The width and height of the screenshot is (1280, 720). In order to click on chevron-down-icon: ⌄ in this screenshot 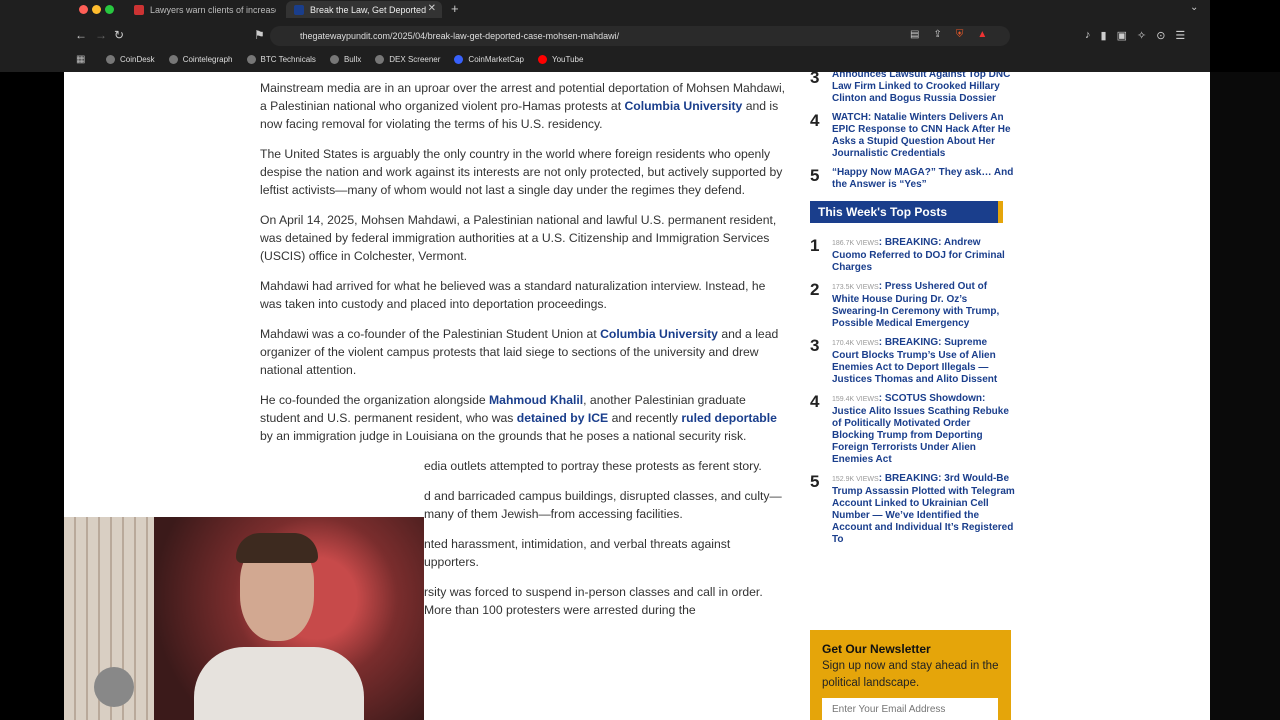, I will do `click(1194, 7)`.